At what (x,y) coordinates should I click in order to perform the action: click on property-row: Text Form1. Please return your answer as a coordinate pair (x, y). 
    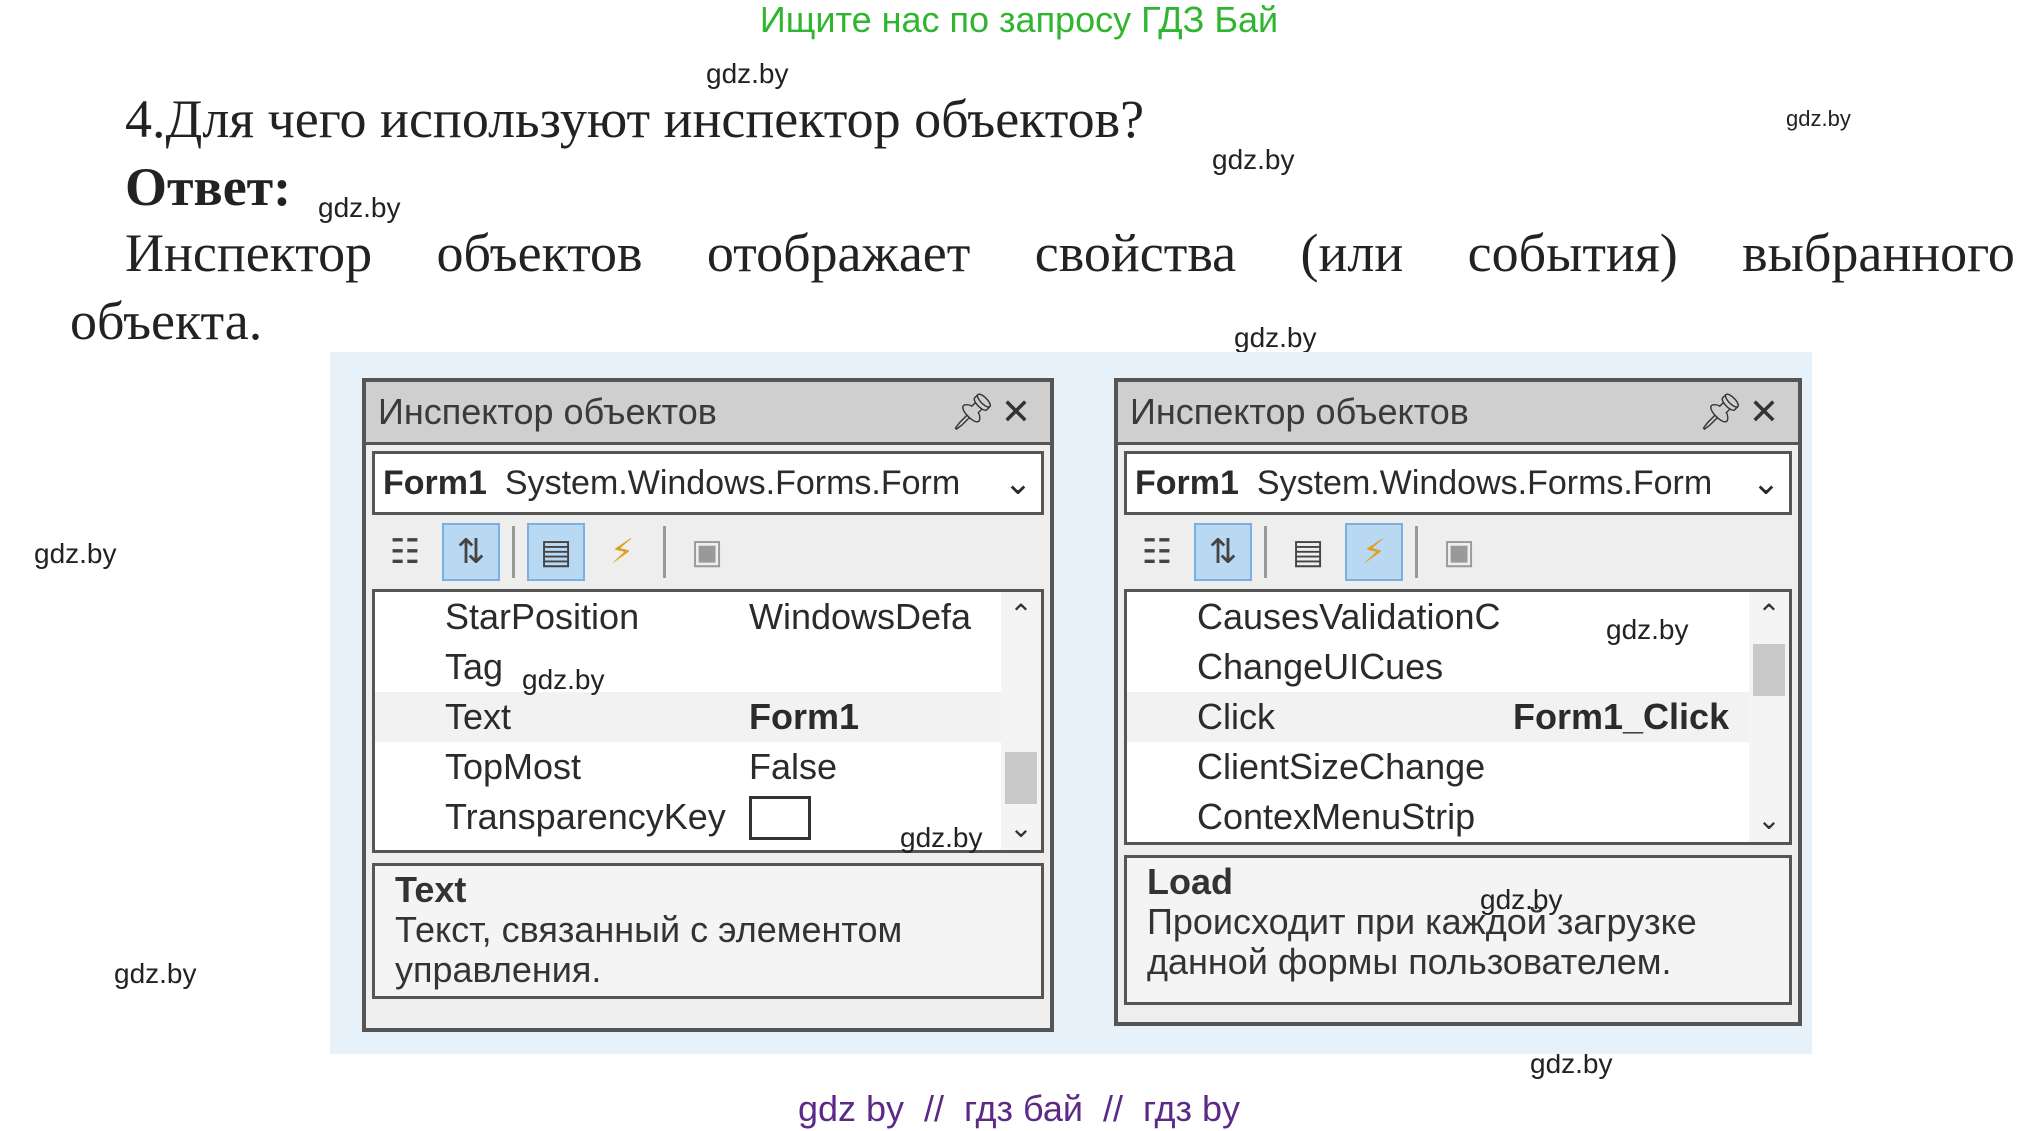
    Looking at the image, I should click on (708, 717).